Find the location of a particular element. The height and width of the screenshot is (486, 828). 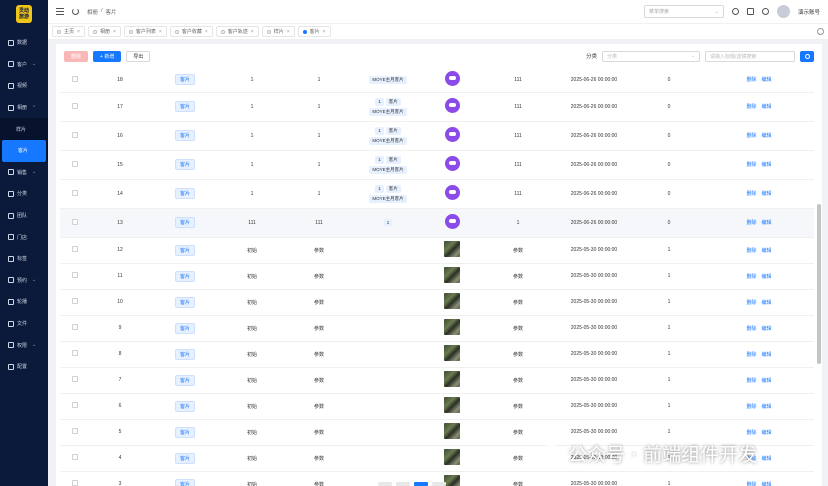

sidebar-item: 相册 ⌃ is located at coordinates (24, 108).